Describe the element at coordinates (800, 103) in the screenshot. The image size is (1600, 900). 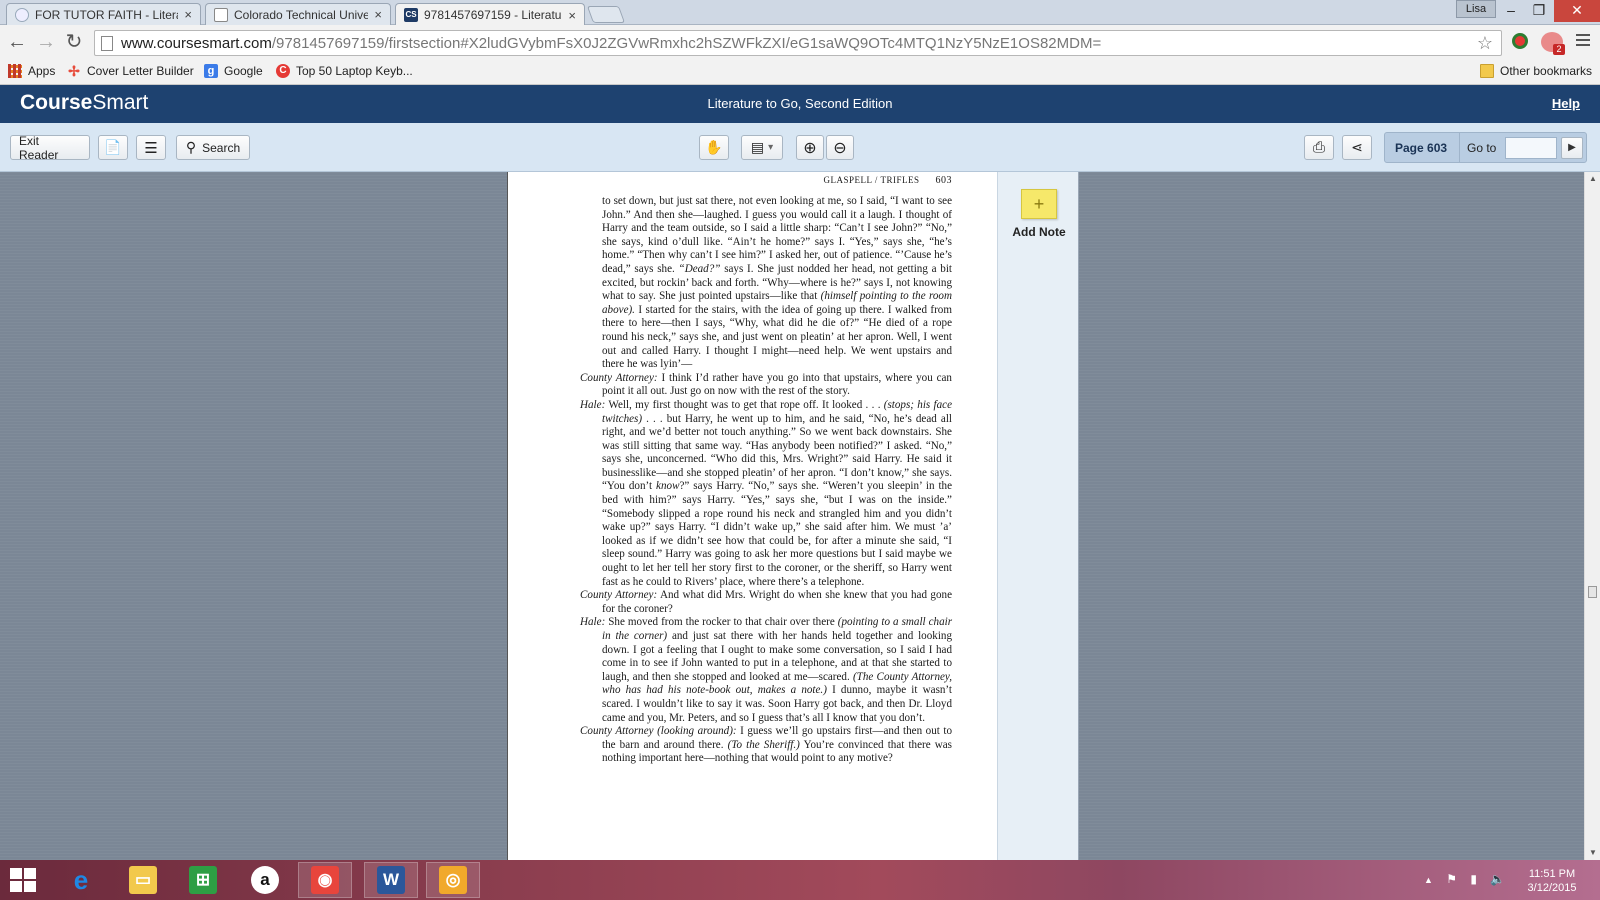
I see `book-title: Literature to Go, Second Edition` at that location.